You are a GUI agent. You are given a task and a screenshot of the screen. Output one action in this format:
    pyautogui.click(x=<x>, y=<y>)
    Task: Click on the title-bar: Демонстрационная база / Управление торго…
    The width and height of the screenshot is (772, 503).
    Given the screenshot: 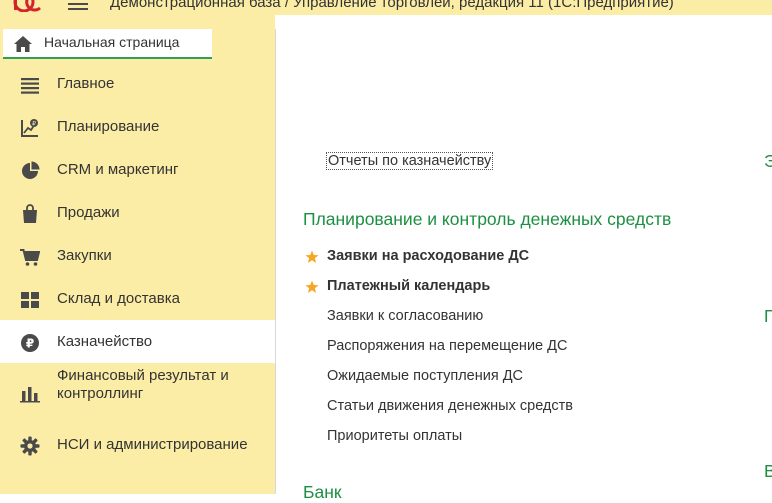 What is the action you would take?
    pyautogui.click(x=386, y=7)
    